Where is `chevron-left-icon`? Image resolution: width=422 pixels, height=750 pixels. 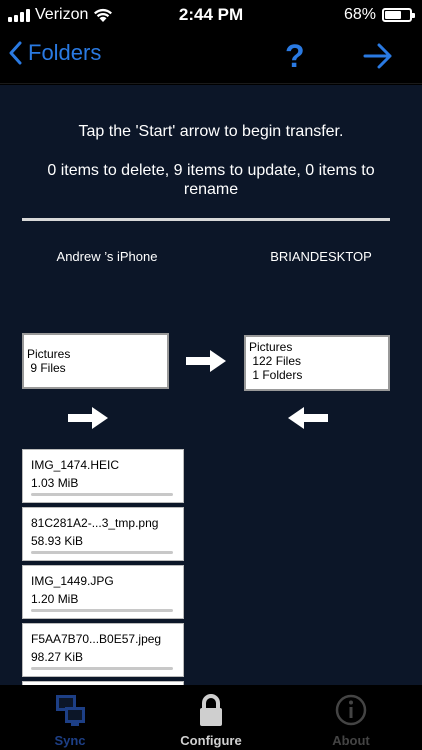 chevron-left-icon is located at coordinates (15, 53).